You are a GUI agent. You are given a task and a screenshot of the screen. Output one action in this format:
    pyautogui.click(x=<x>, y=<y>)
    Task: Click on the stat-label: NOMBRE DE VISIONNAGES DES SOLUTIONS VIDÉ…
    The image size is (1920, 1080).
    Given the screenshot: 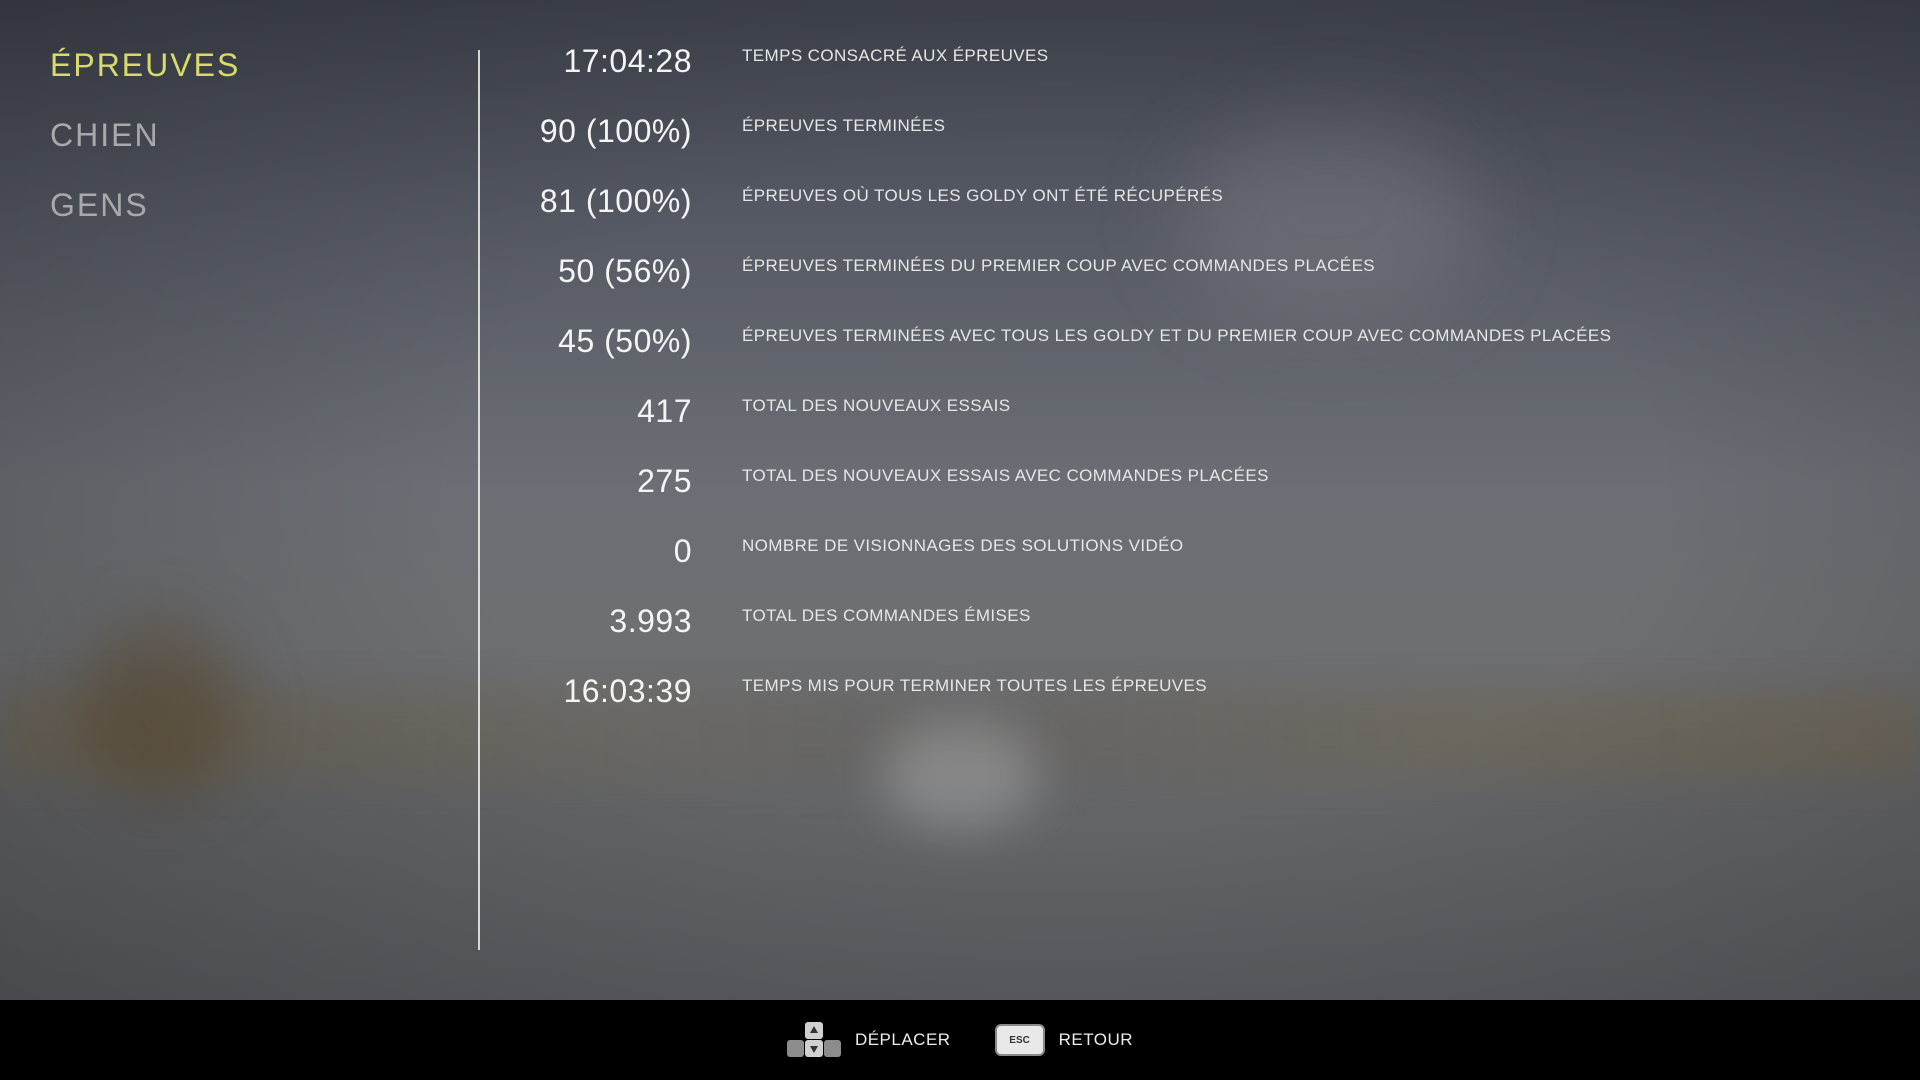 What is the action you would take?
    pyautogui.click(x=963, y=545)
    